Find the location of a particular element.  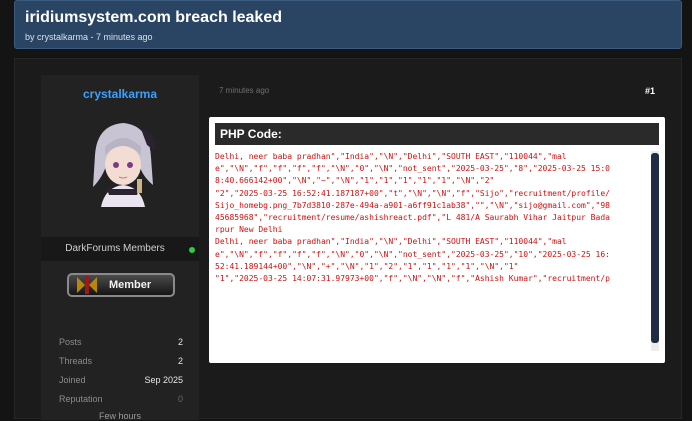

stat-reputation-label: Reputation is located at coordinates (81, 399).